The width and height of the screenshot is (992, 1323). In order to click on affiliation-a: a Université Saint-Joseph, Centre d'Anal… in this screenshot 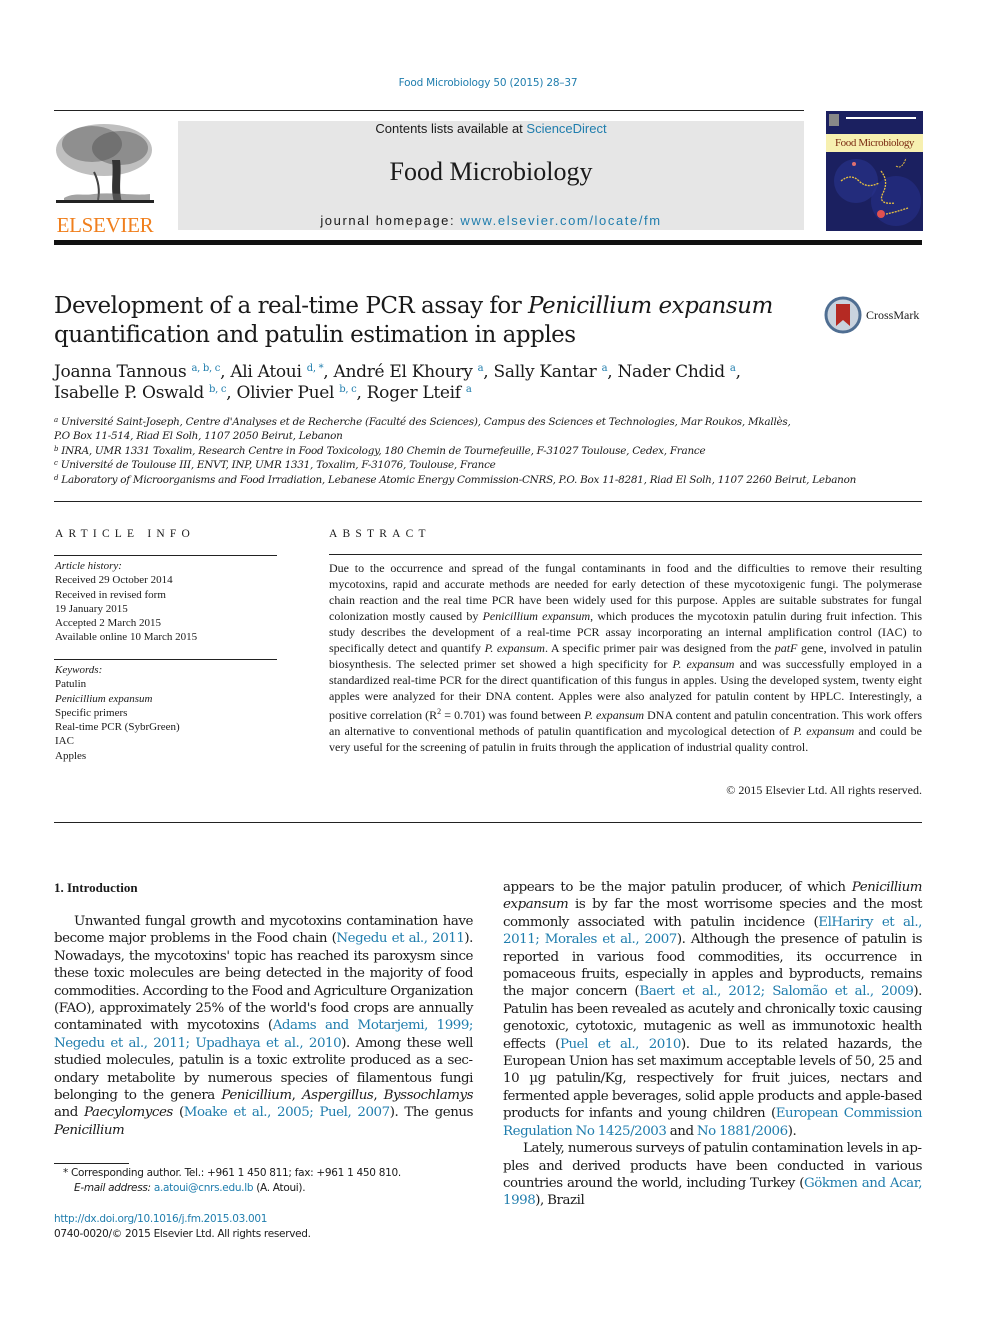, I will do `click(422, 422)`.